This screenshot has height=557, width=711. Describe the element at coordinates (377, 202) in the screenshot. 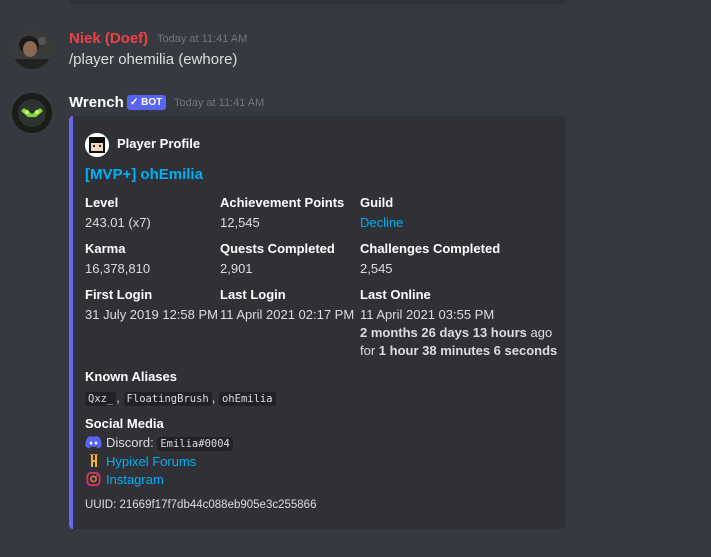

I see `field-name: Guild` at that location.